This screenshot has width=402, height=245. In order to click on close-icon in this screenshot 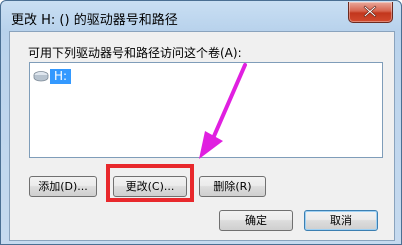, I will do `click(370, 11)`.